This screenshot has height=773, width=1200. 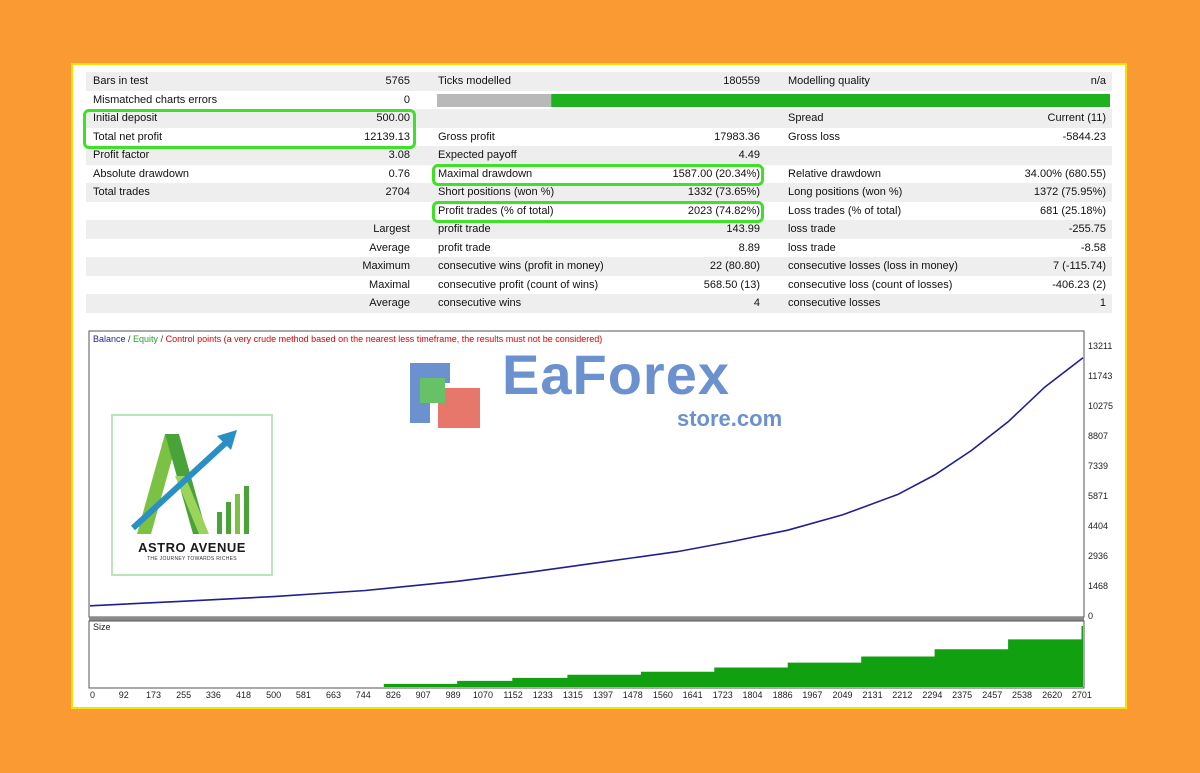 I want to click on x-tick-label: 2212, so click(x=902, y=695).